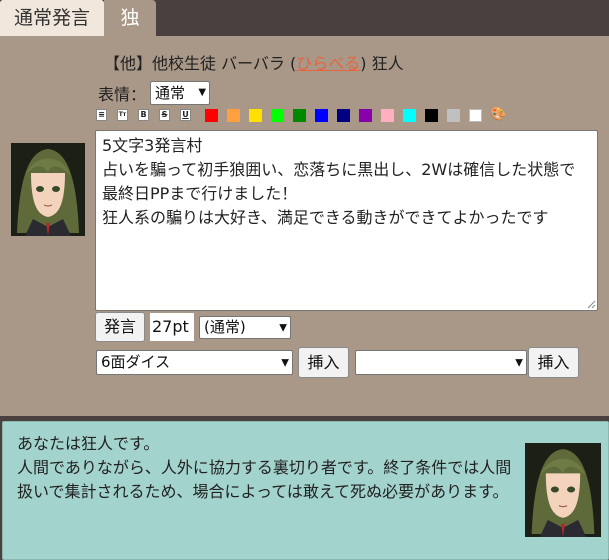 This screenshot has width=609, height=560. I want to click on align-left-icon: ≡, so click(101, 115).